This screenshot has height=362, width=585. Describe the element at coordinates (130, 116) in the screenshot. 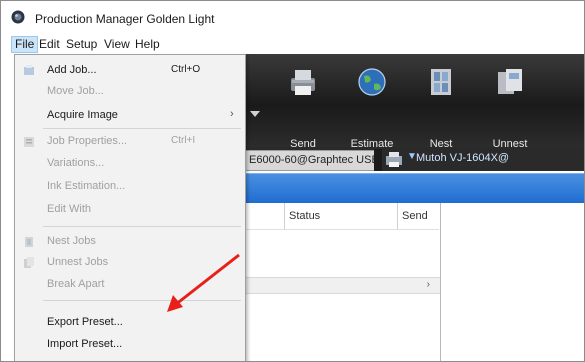

I see `menu-item-acquire-image: Acquire Image ›` at that location.